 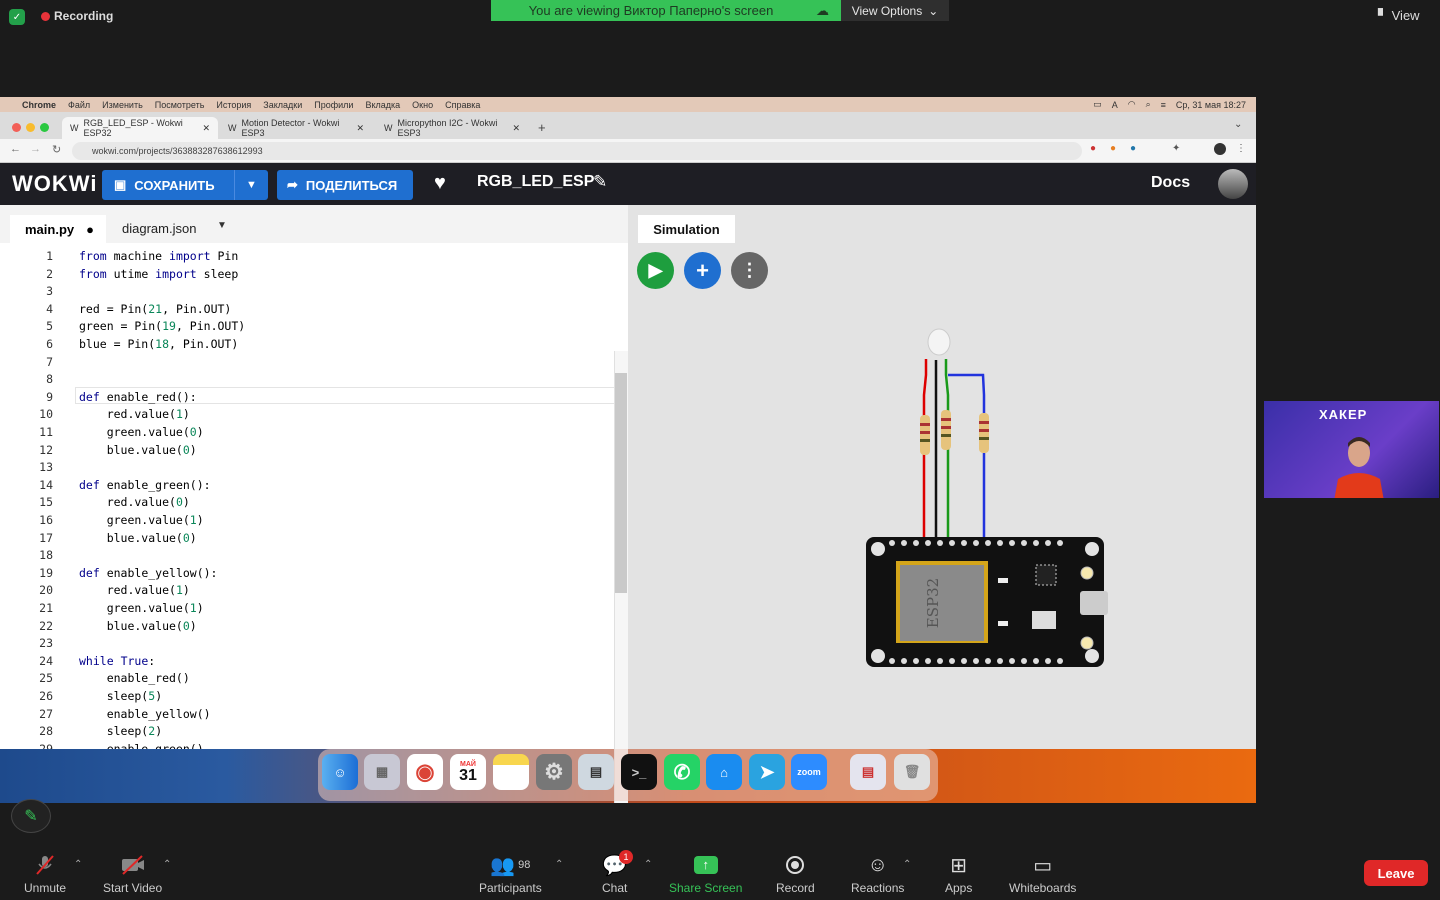 I want to click on more-options-button: ⋮, so click(x=749, y=270).